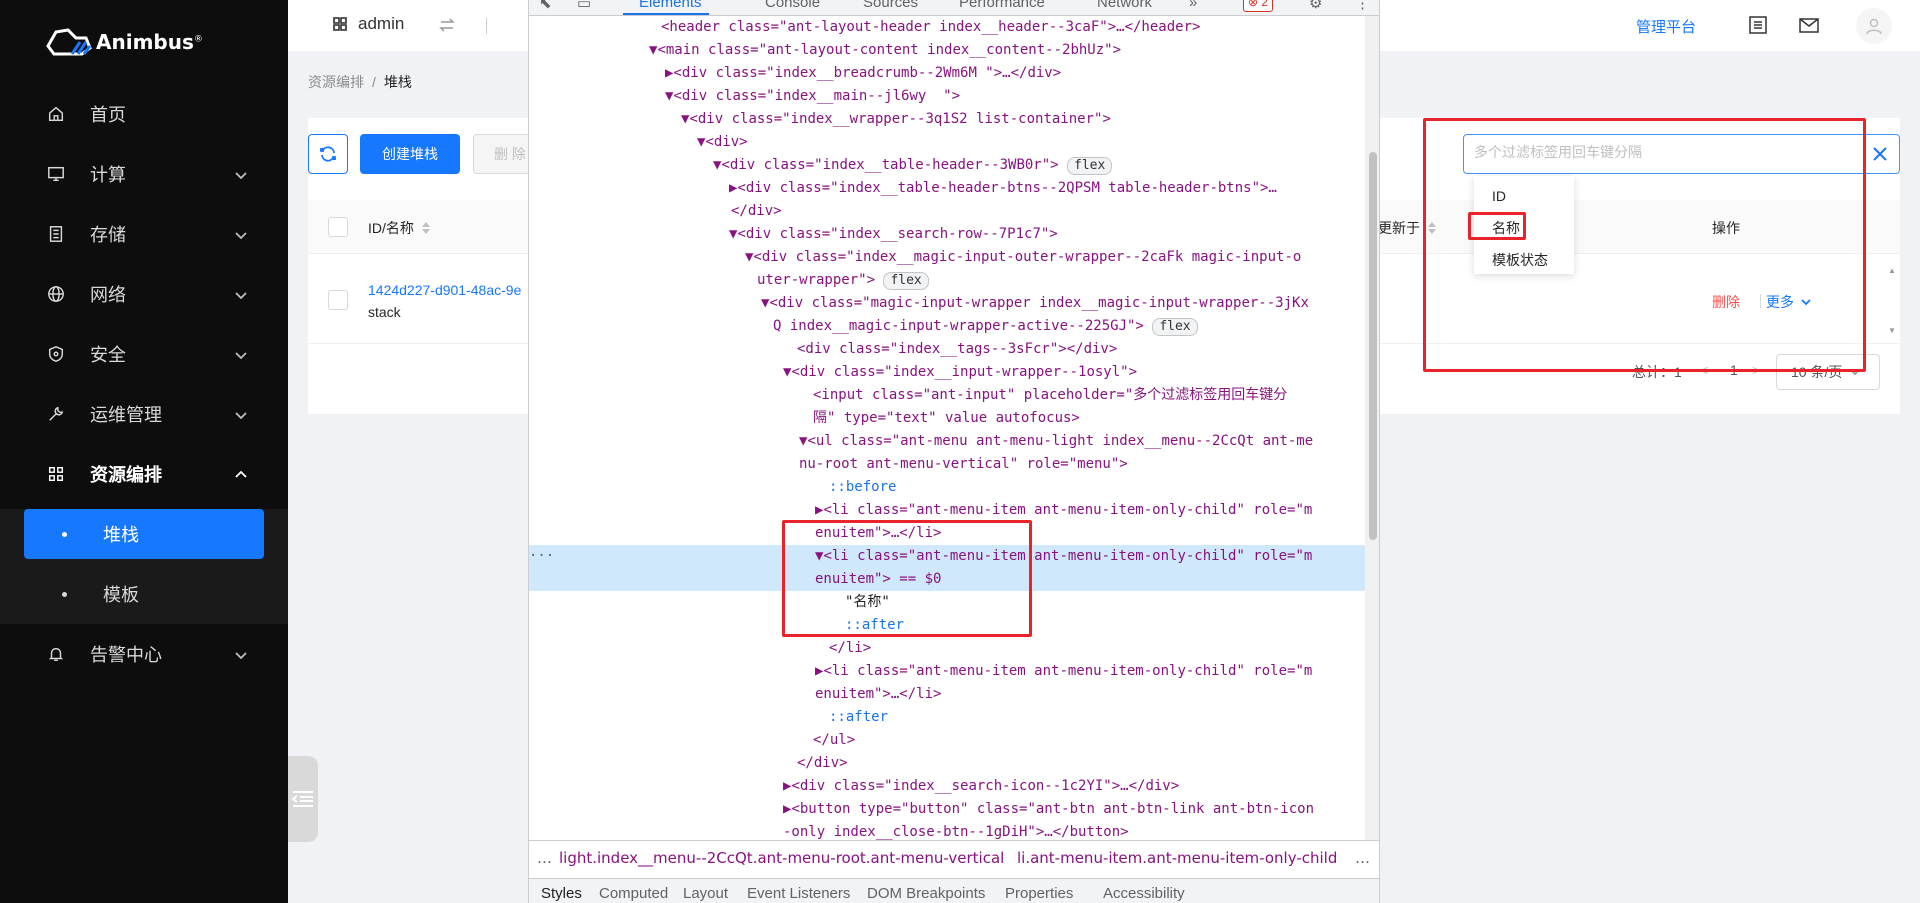 Image resolution: width=1920 pixels, height=903 pixels. Describe the element at coordinates (1524, 228) in the screenshot. I see `filter-option-name: 名称` at that location.